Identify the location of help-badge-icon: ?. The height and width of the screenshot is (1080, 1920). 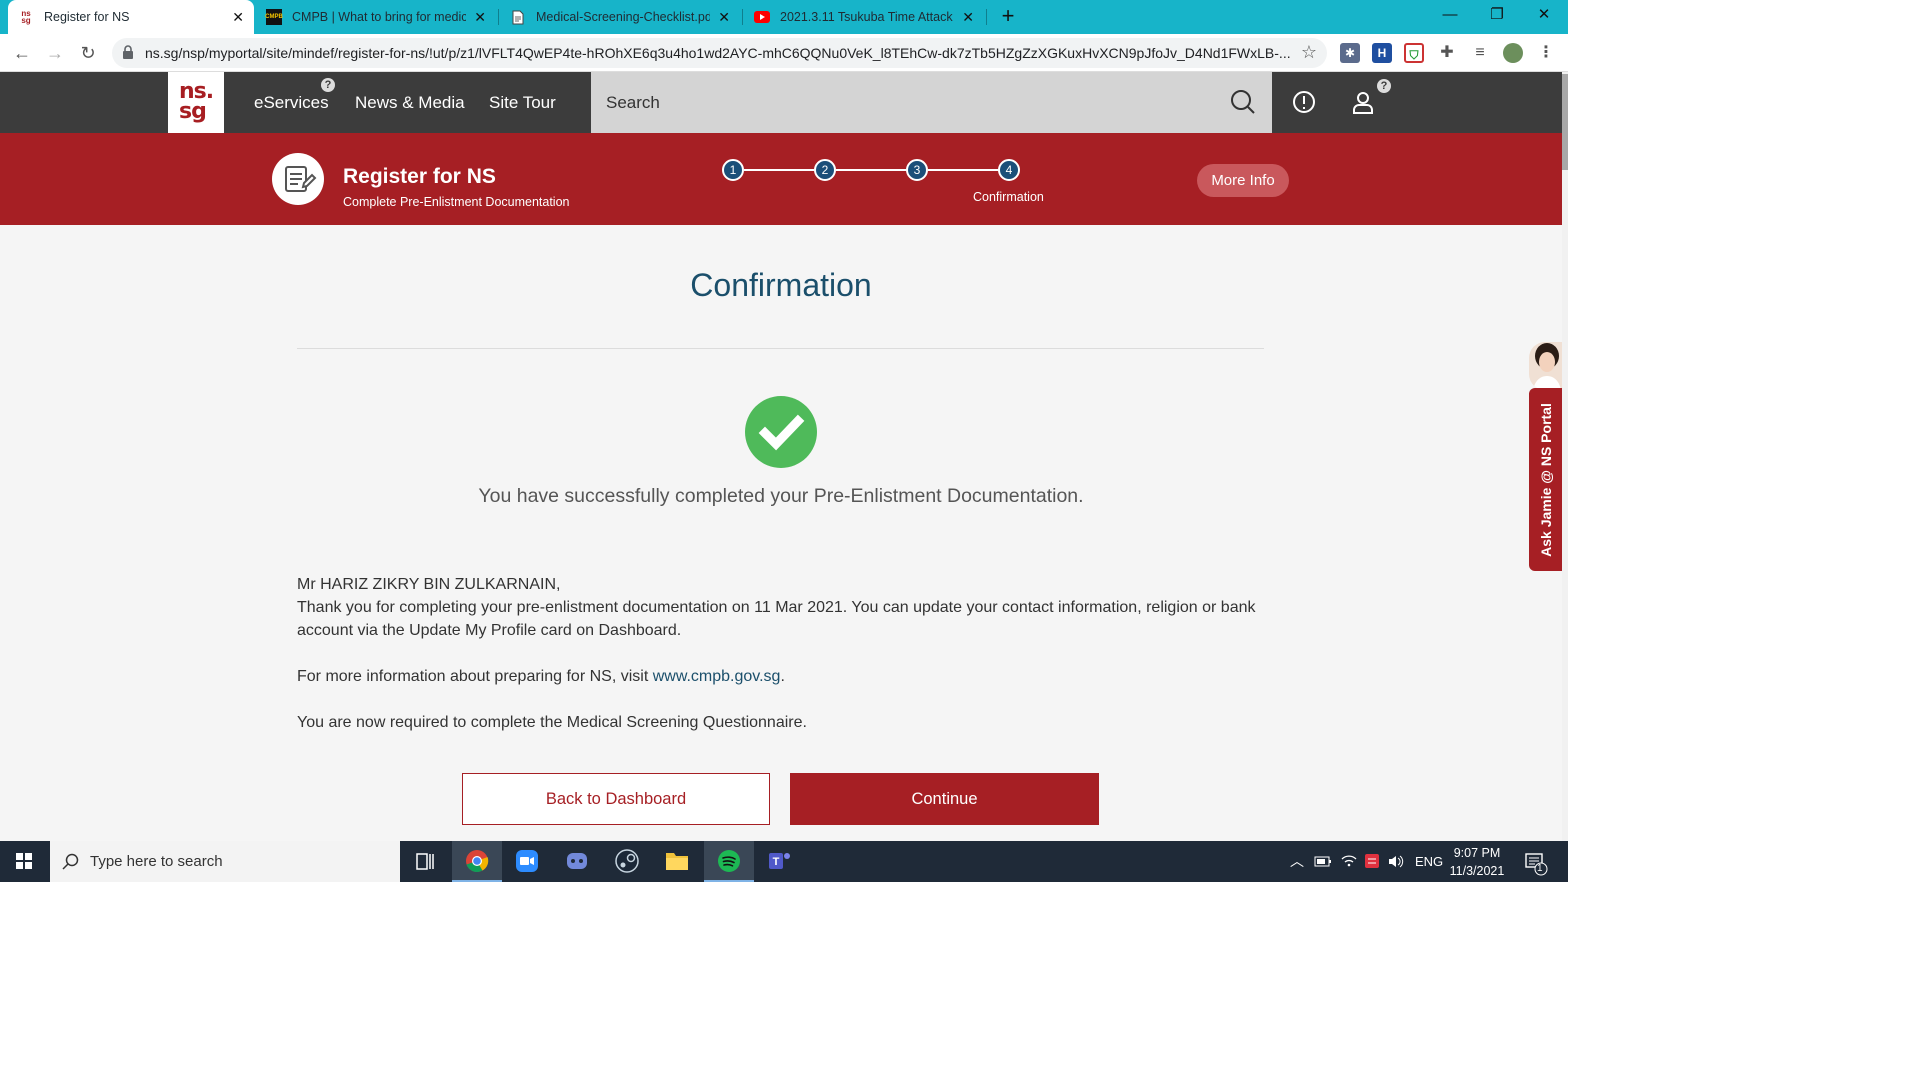
(328, 85).